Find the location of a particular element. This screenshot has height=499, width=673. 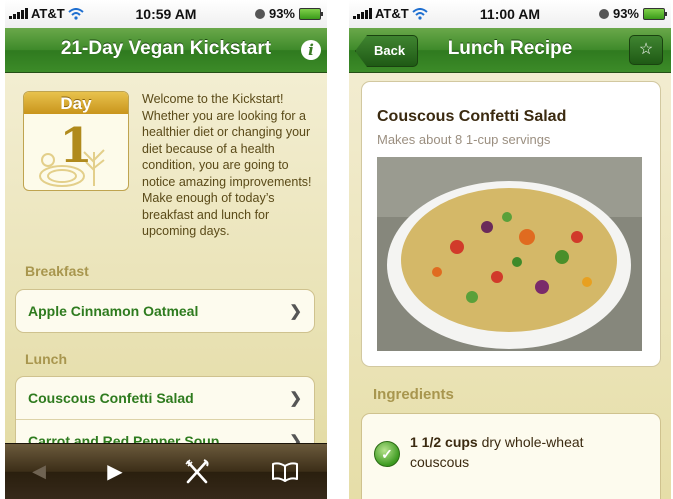

status-bar: AT&T 10:59 AM 93% is located at coordinates (166, 14).